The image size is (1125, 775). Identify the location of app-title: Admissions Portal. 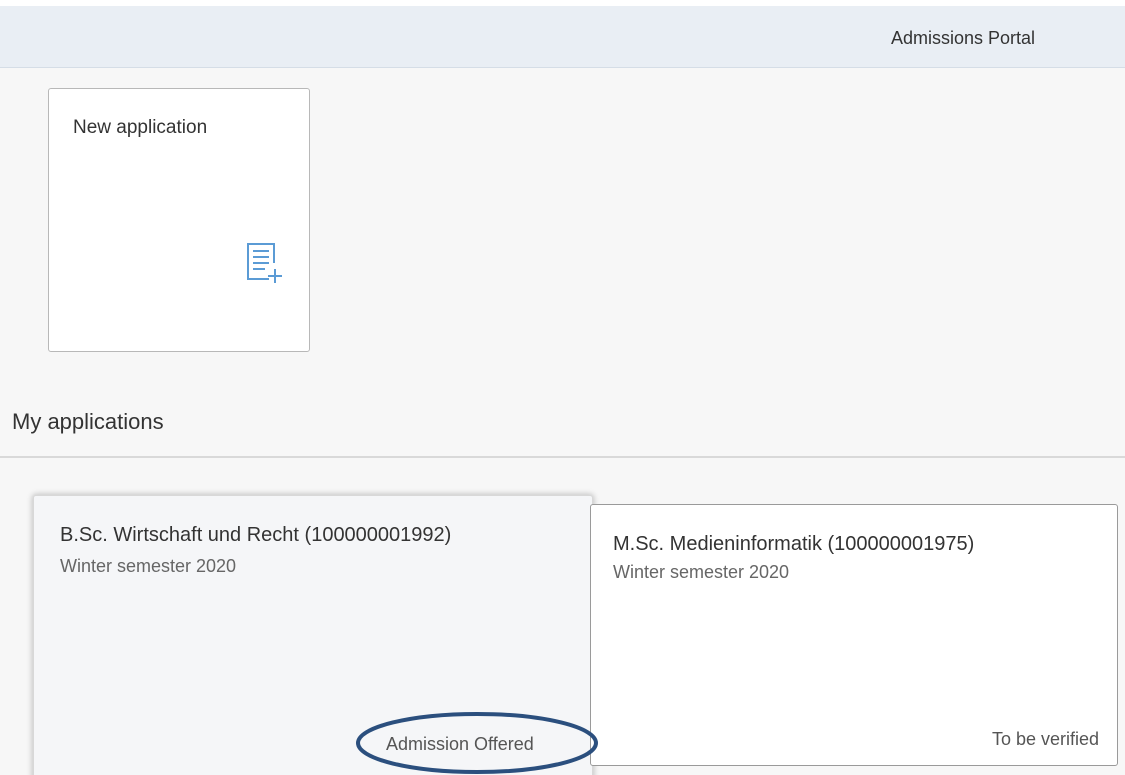
(962, 38).